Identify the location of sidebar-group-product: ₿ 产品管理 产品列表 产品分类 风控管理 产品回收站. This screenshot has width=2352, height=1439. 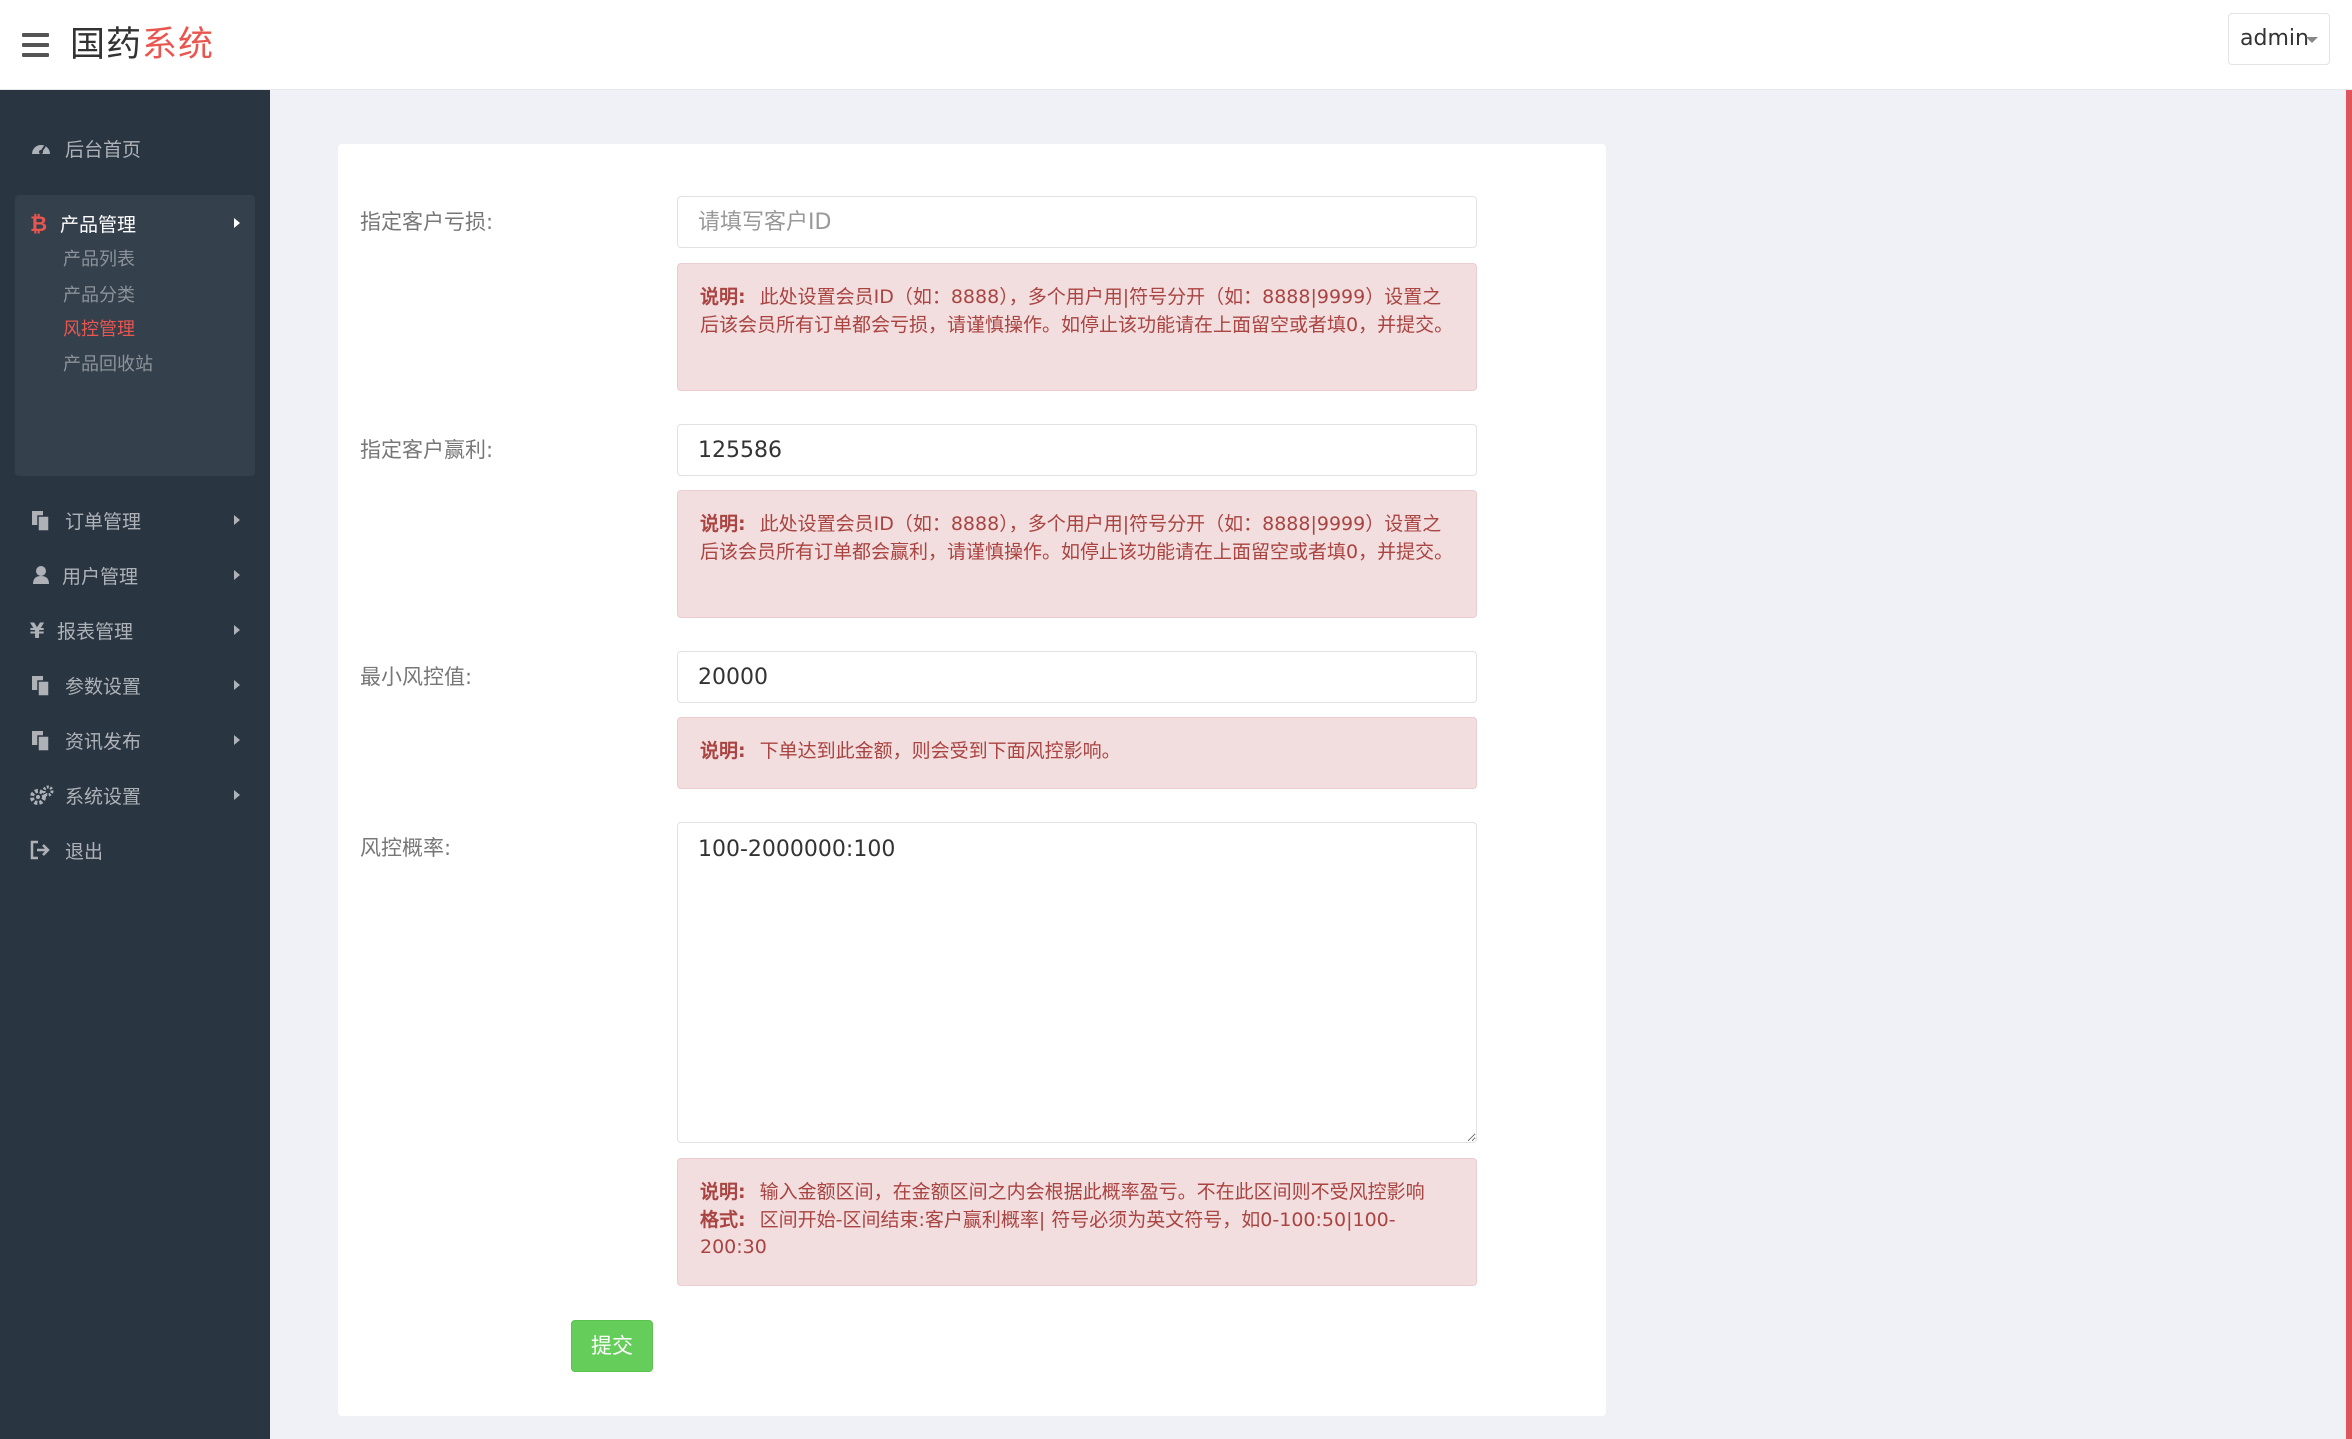
(135, 335).